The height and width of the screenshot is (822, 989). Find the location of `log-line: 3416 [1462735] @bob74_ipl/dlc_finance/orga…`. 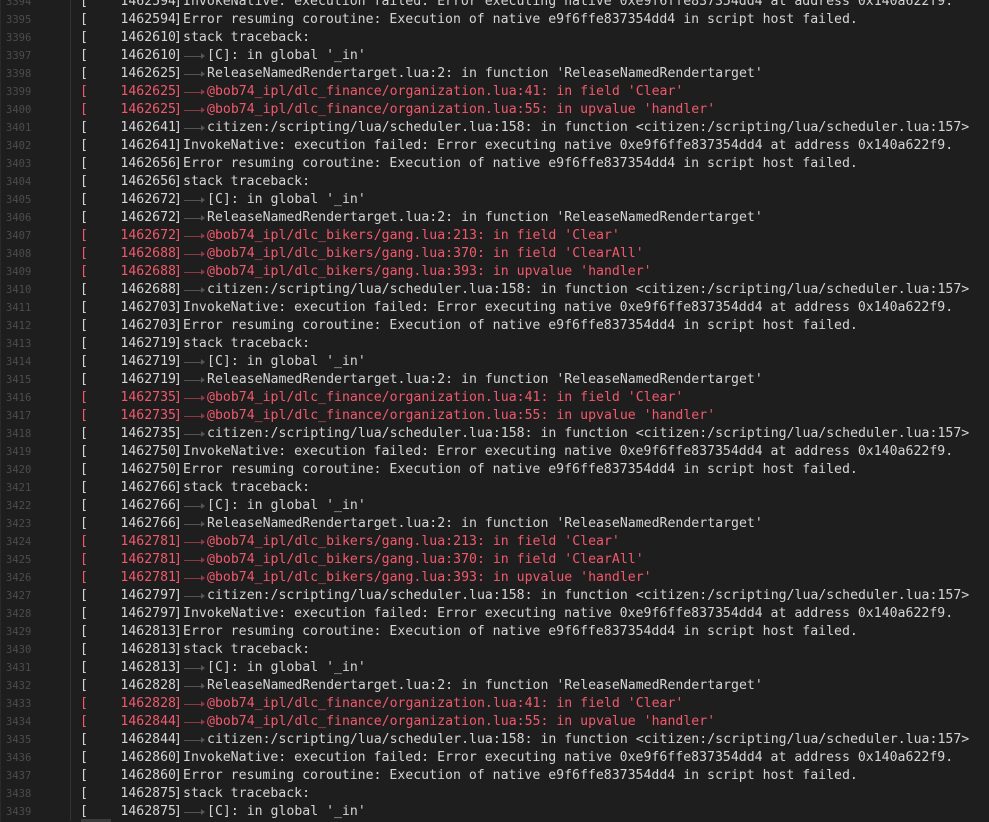

log-line: 3416 [1462735] @bob74_ipl/dlc_finance/orga… is located at coordinates (494, 398).